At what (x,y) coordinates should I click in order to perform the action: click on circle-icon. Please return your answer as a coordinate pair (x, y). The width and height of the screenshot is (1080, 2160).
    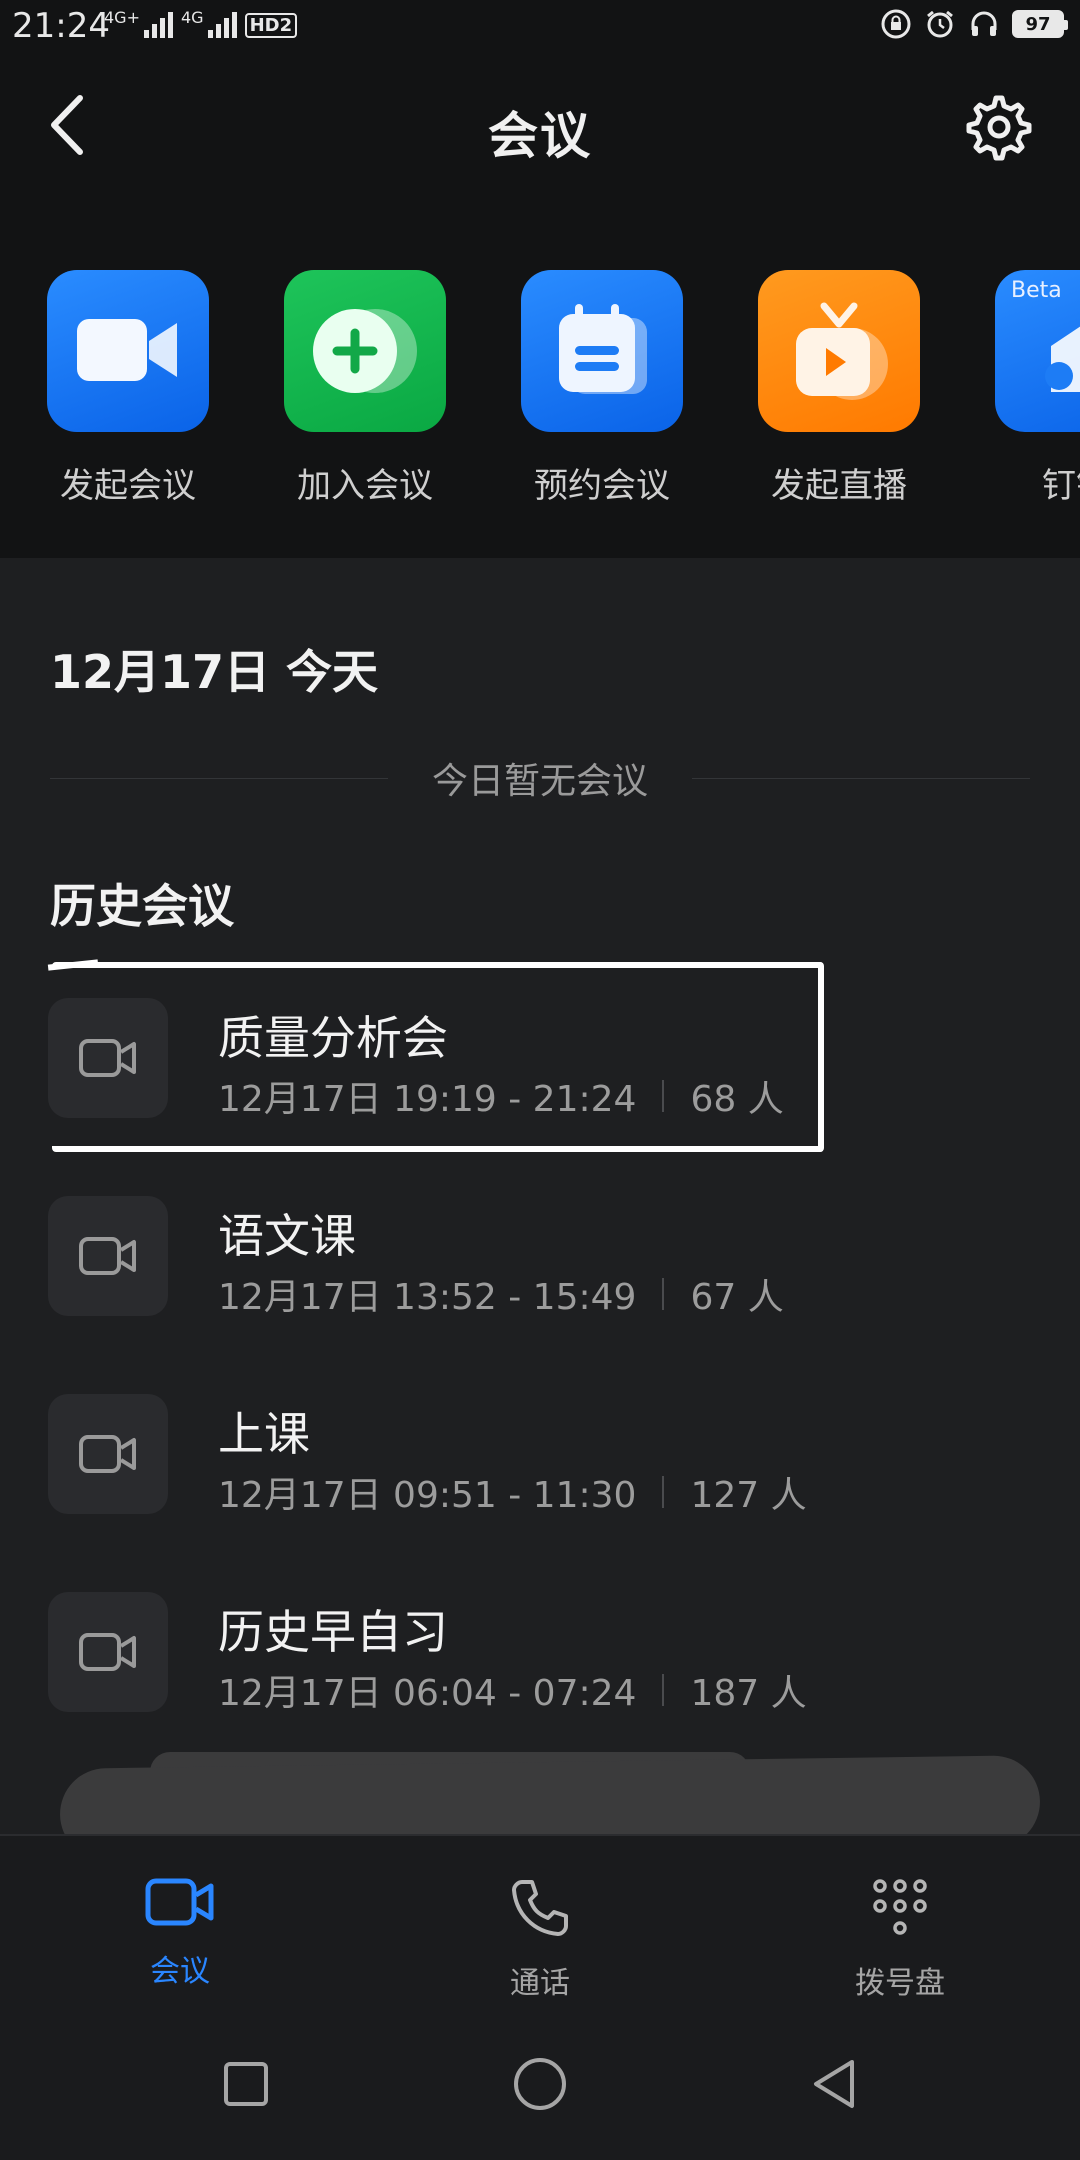
    Looking at the image, I should click on (540, 2084).